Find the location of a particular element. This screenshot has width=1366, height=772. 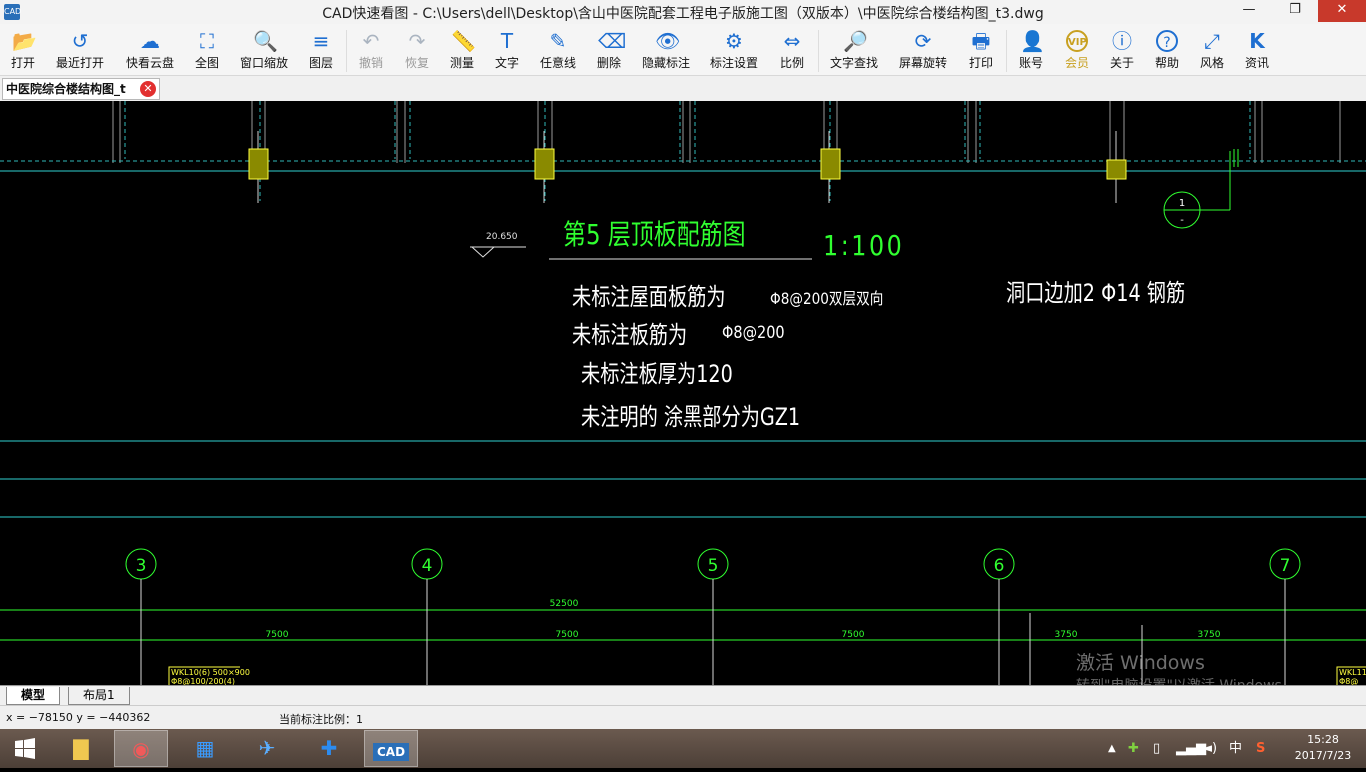

tray-expand-icon: ▲ is located at coordinates (1112, 748).